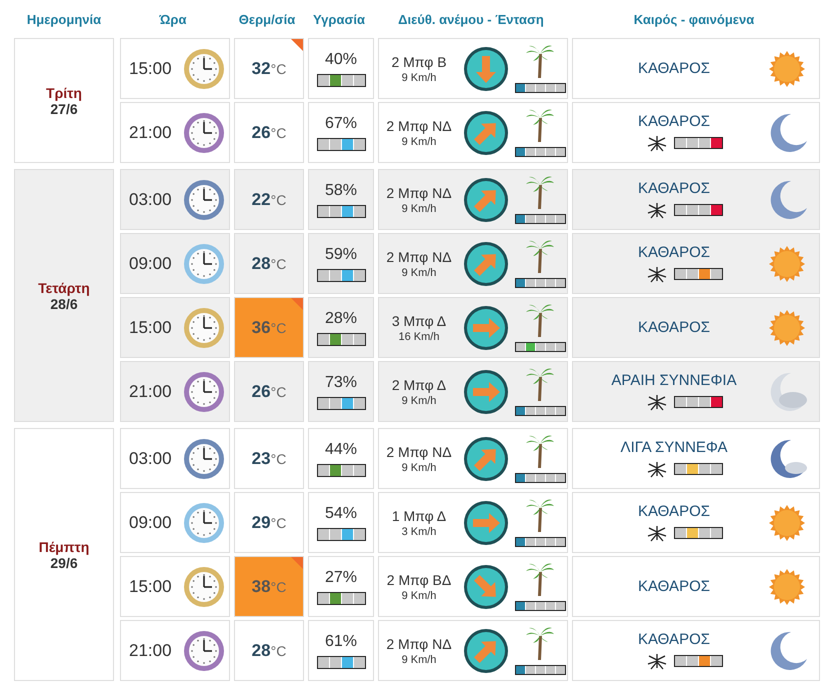  What do you see at coordinates (339, 19) in the screenshot?
I see `column-header: Υγρασία` at bounding box center [339, 19].